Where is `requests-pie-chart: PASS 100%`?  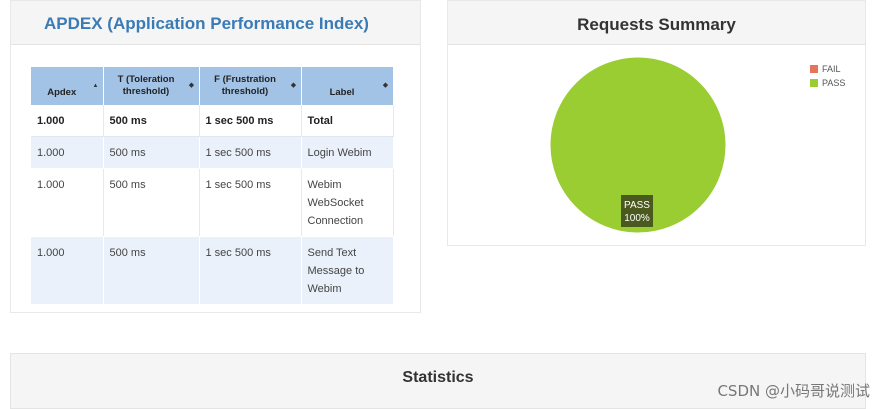 requests-pie-chart: PASS 100% is located at coordinates (638, 145).